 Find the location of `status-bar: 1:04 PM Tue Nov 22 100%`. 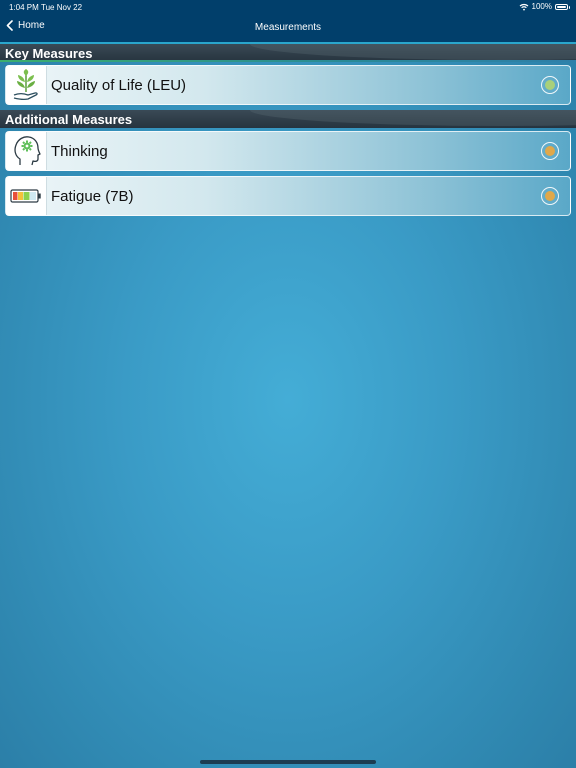

status-bar: 1:04 PM Tue Nov 22 100% is located at coordinates (288, 7).